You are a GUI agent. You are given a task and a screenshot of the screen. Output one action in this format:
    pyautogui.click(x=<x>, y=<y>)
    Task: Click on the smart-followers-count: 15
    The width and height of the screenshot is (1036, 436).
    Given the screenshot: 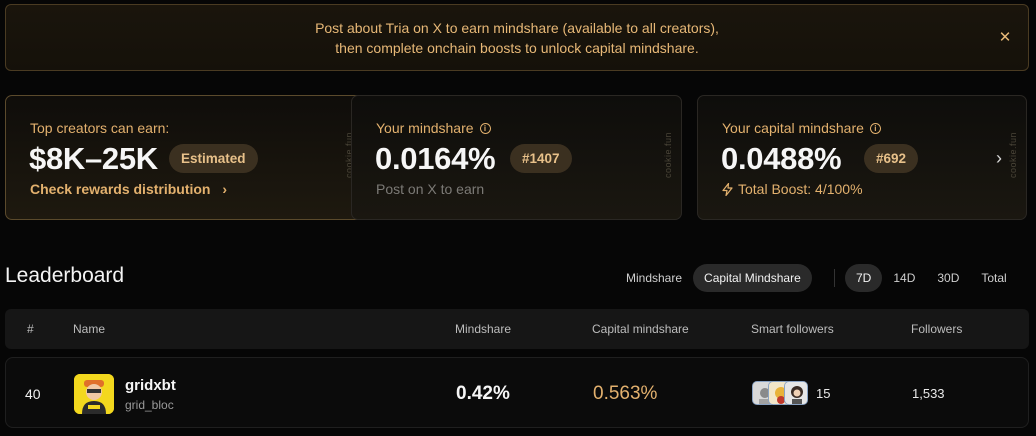 What is the action you would take?
    pyautogui.click(x=823, y=393)
    